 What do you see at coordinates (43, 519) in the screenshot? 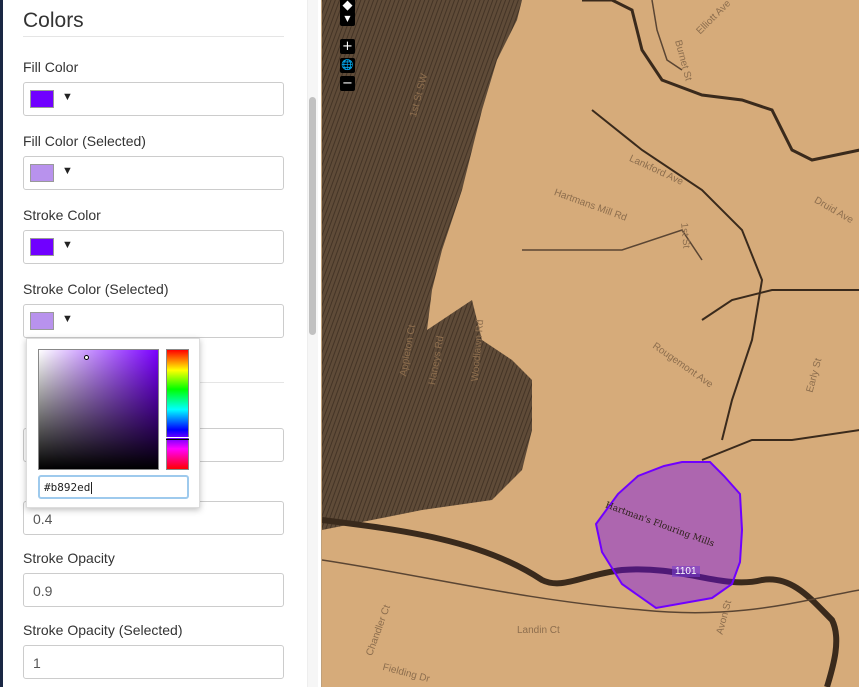
I see `fill-opacity-selected-value: 0.4` at bounding box center [43, 519].